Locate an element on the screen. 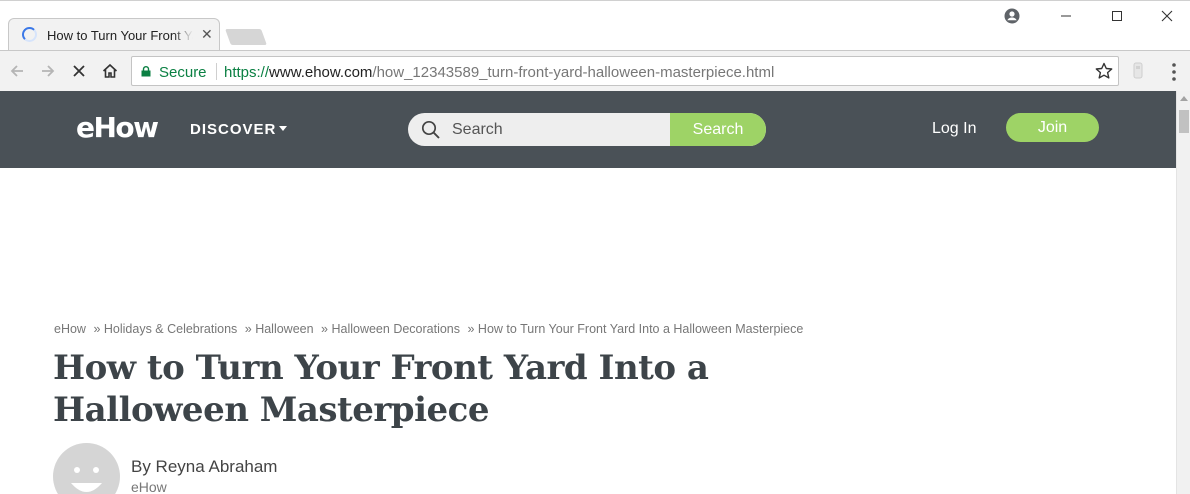  author-organization: eHow is located at coordinates (149, 486).